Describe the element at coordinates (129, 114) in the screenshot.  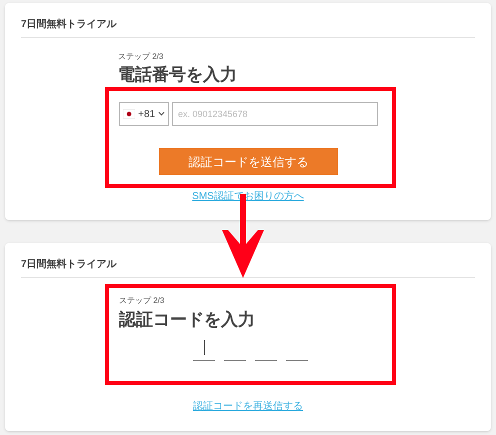
I see `japan-flag-icon` at that location.